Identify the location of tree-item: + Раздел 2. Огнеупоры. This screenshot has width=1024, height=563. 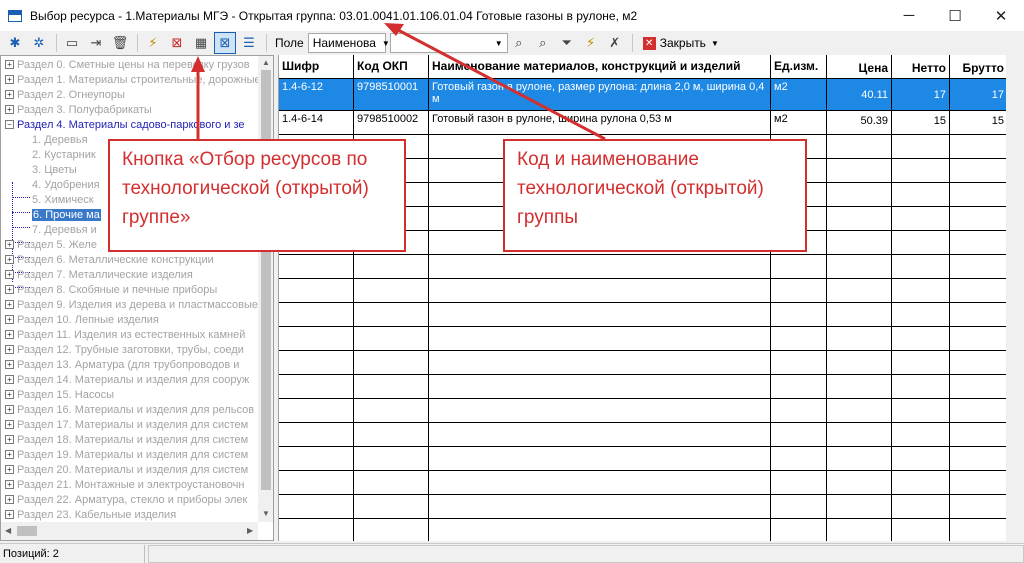
(65, 94).